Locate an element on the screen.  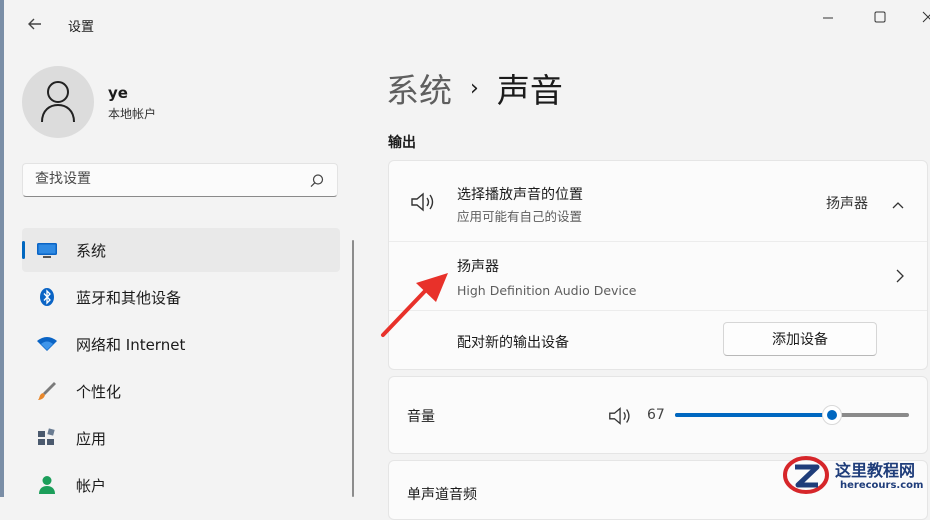
back-arrow-icon is located at coordinates (35, 24).